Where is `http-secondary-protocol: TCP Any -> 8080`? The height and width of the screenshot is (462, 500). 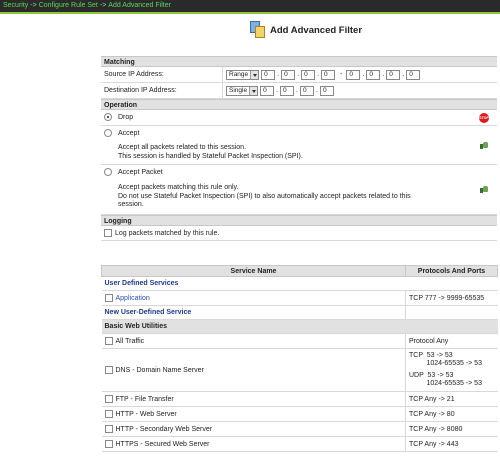 http-secondary-protocol: TCP Any -> 8080 is located at coordinates (436, 429).